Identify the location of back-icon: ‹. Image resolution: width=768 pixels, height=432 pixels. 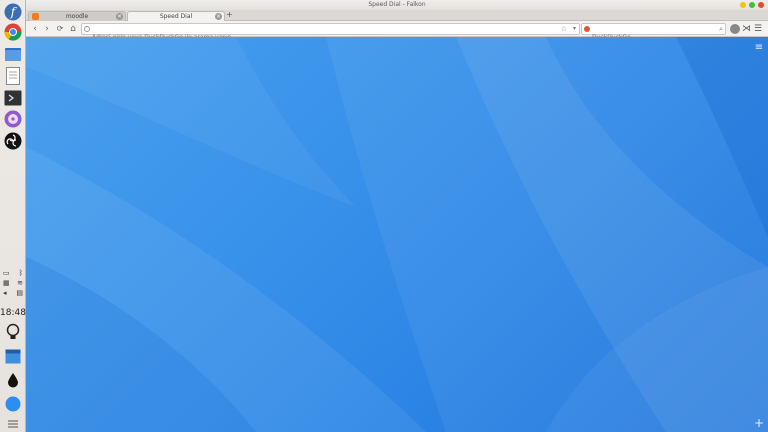
(35, 29).